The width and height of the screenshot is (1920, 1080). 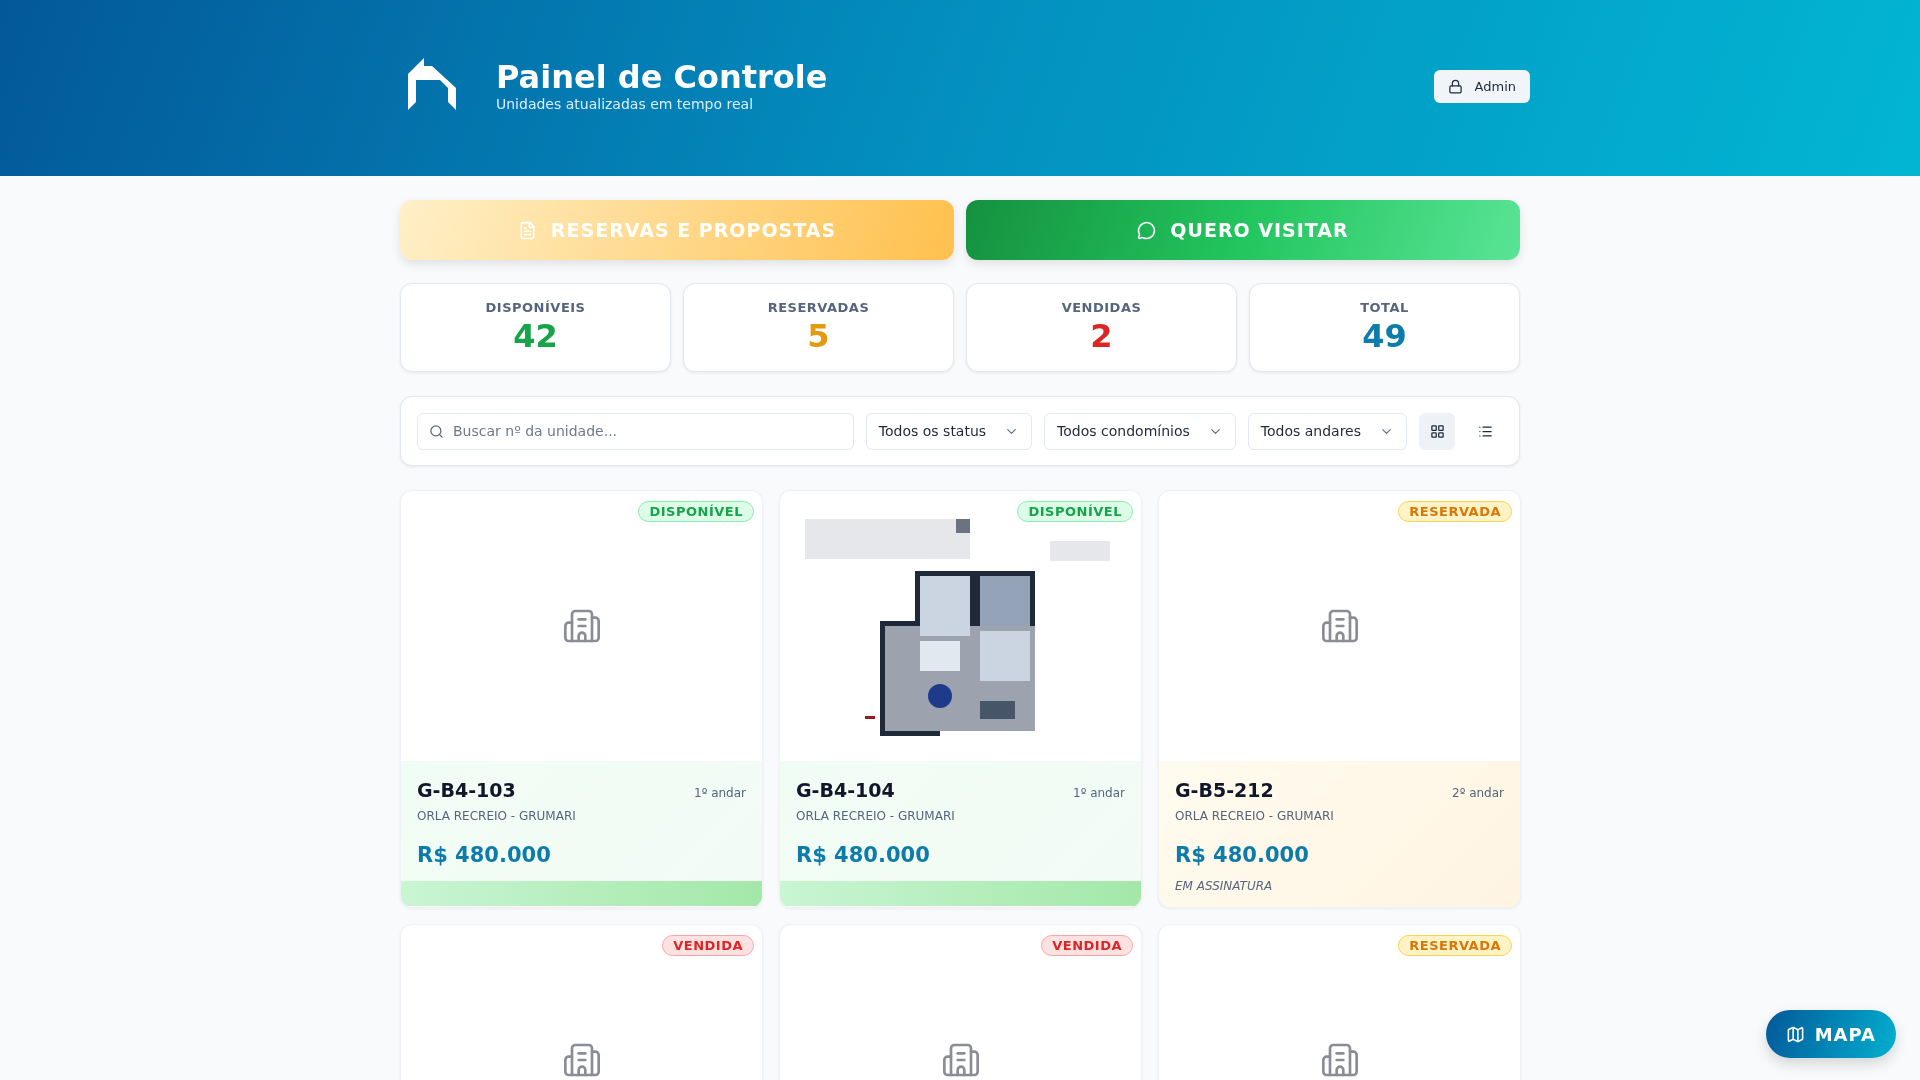 What do you see at coordinates (1384, 307) in the screenshot?
I see `stat-label: TOTAL` at bounding box center [1384, 307].